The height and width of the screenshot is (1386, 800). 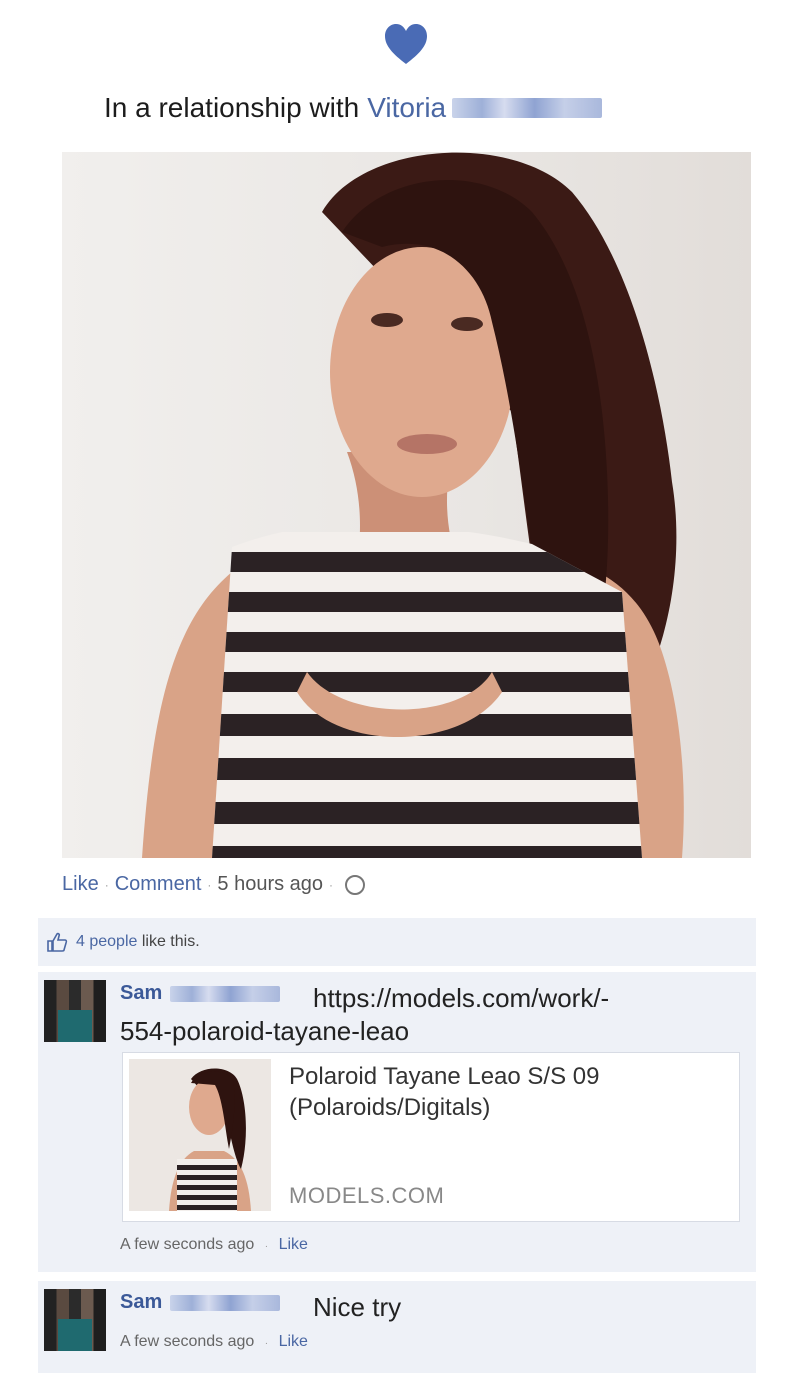 I want to click on post-timestamp: 5 hours ago, so click(x=270, y=884).